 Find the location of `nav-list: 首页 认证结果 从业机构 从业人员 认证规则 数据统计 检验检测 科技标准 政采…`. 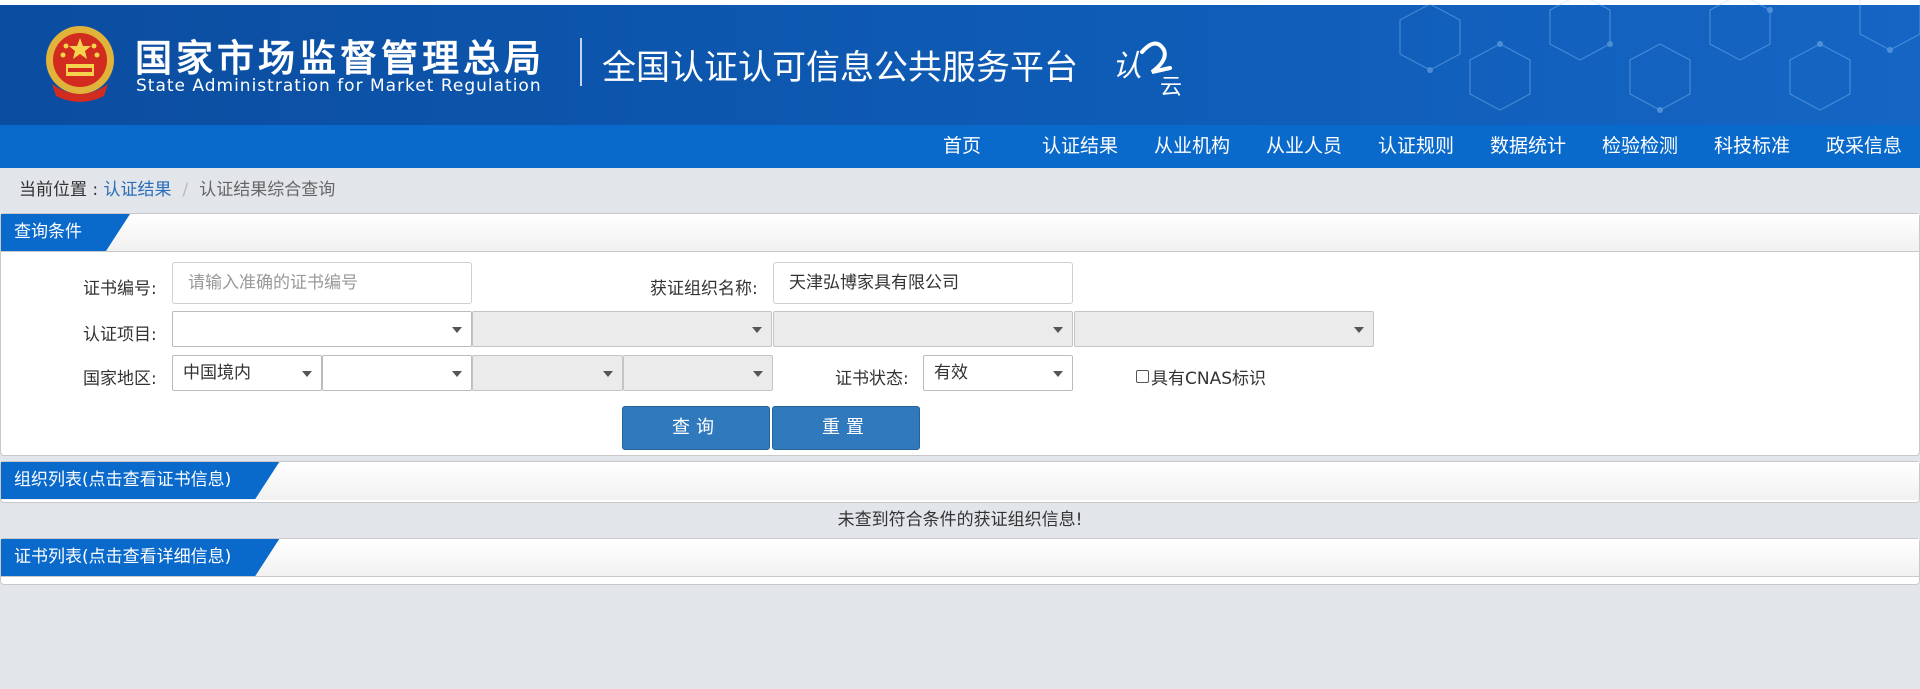

nav-list: 首页 认证结果 从业机构 从业人员 认证规则 数据统计 检验检测 科技标准 政采… is located at coordinates (1416, 146).